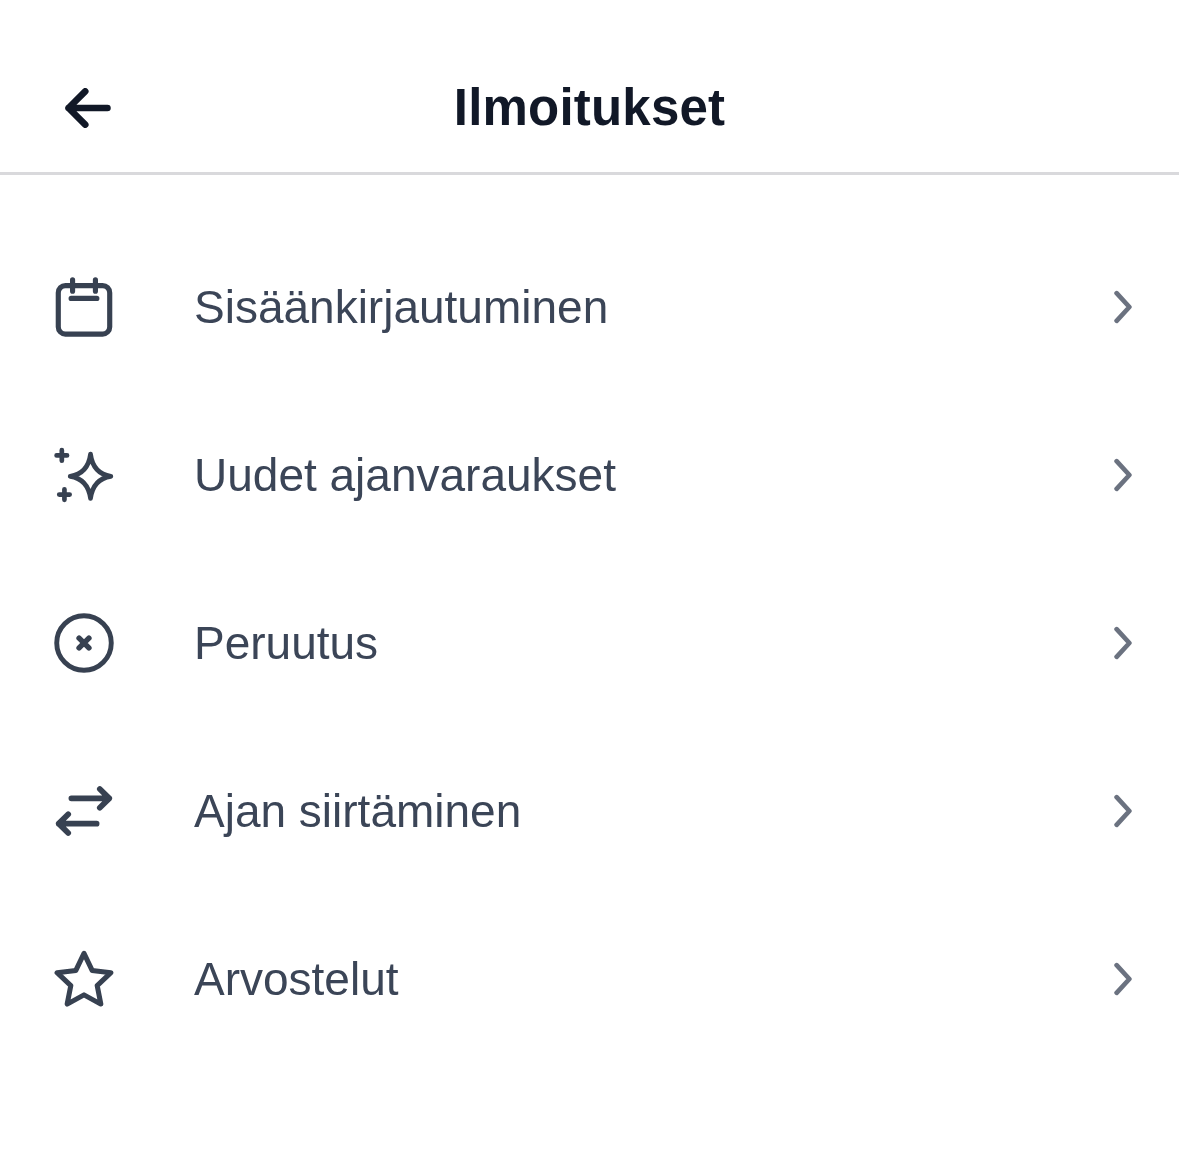 Image resolution: width=1179 pixels, height=1158 pixels. I want to click on sparkles-icon, so click(84, 475).